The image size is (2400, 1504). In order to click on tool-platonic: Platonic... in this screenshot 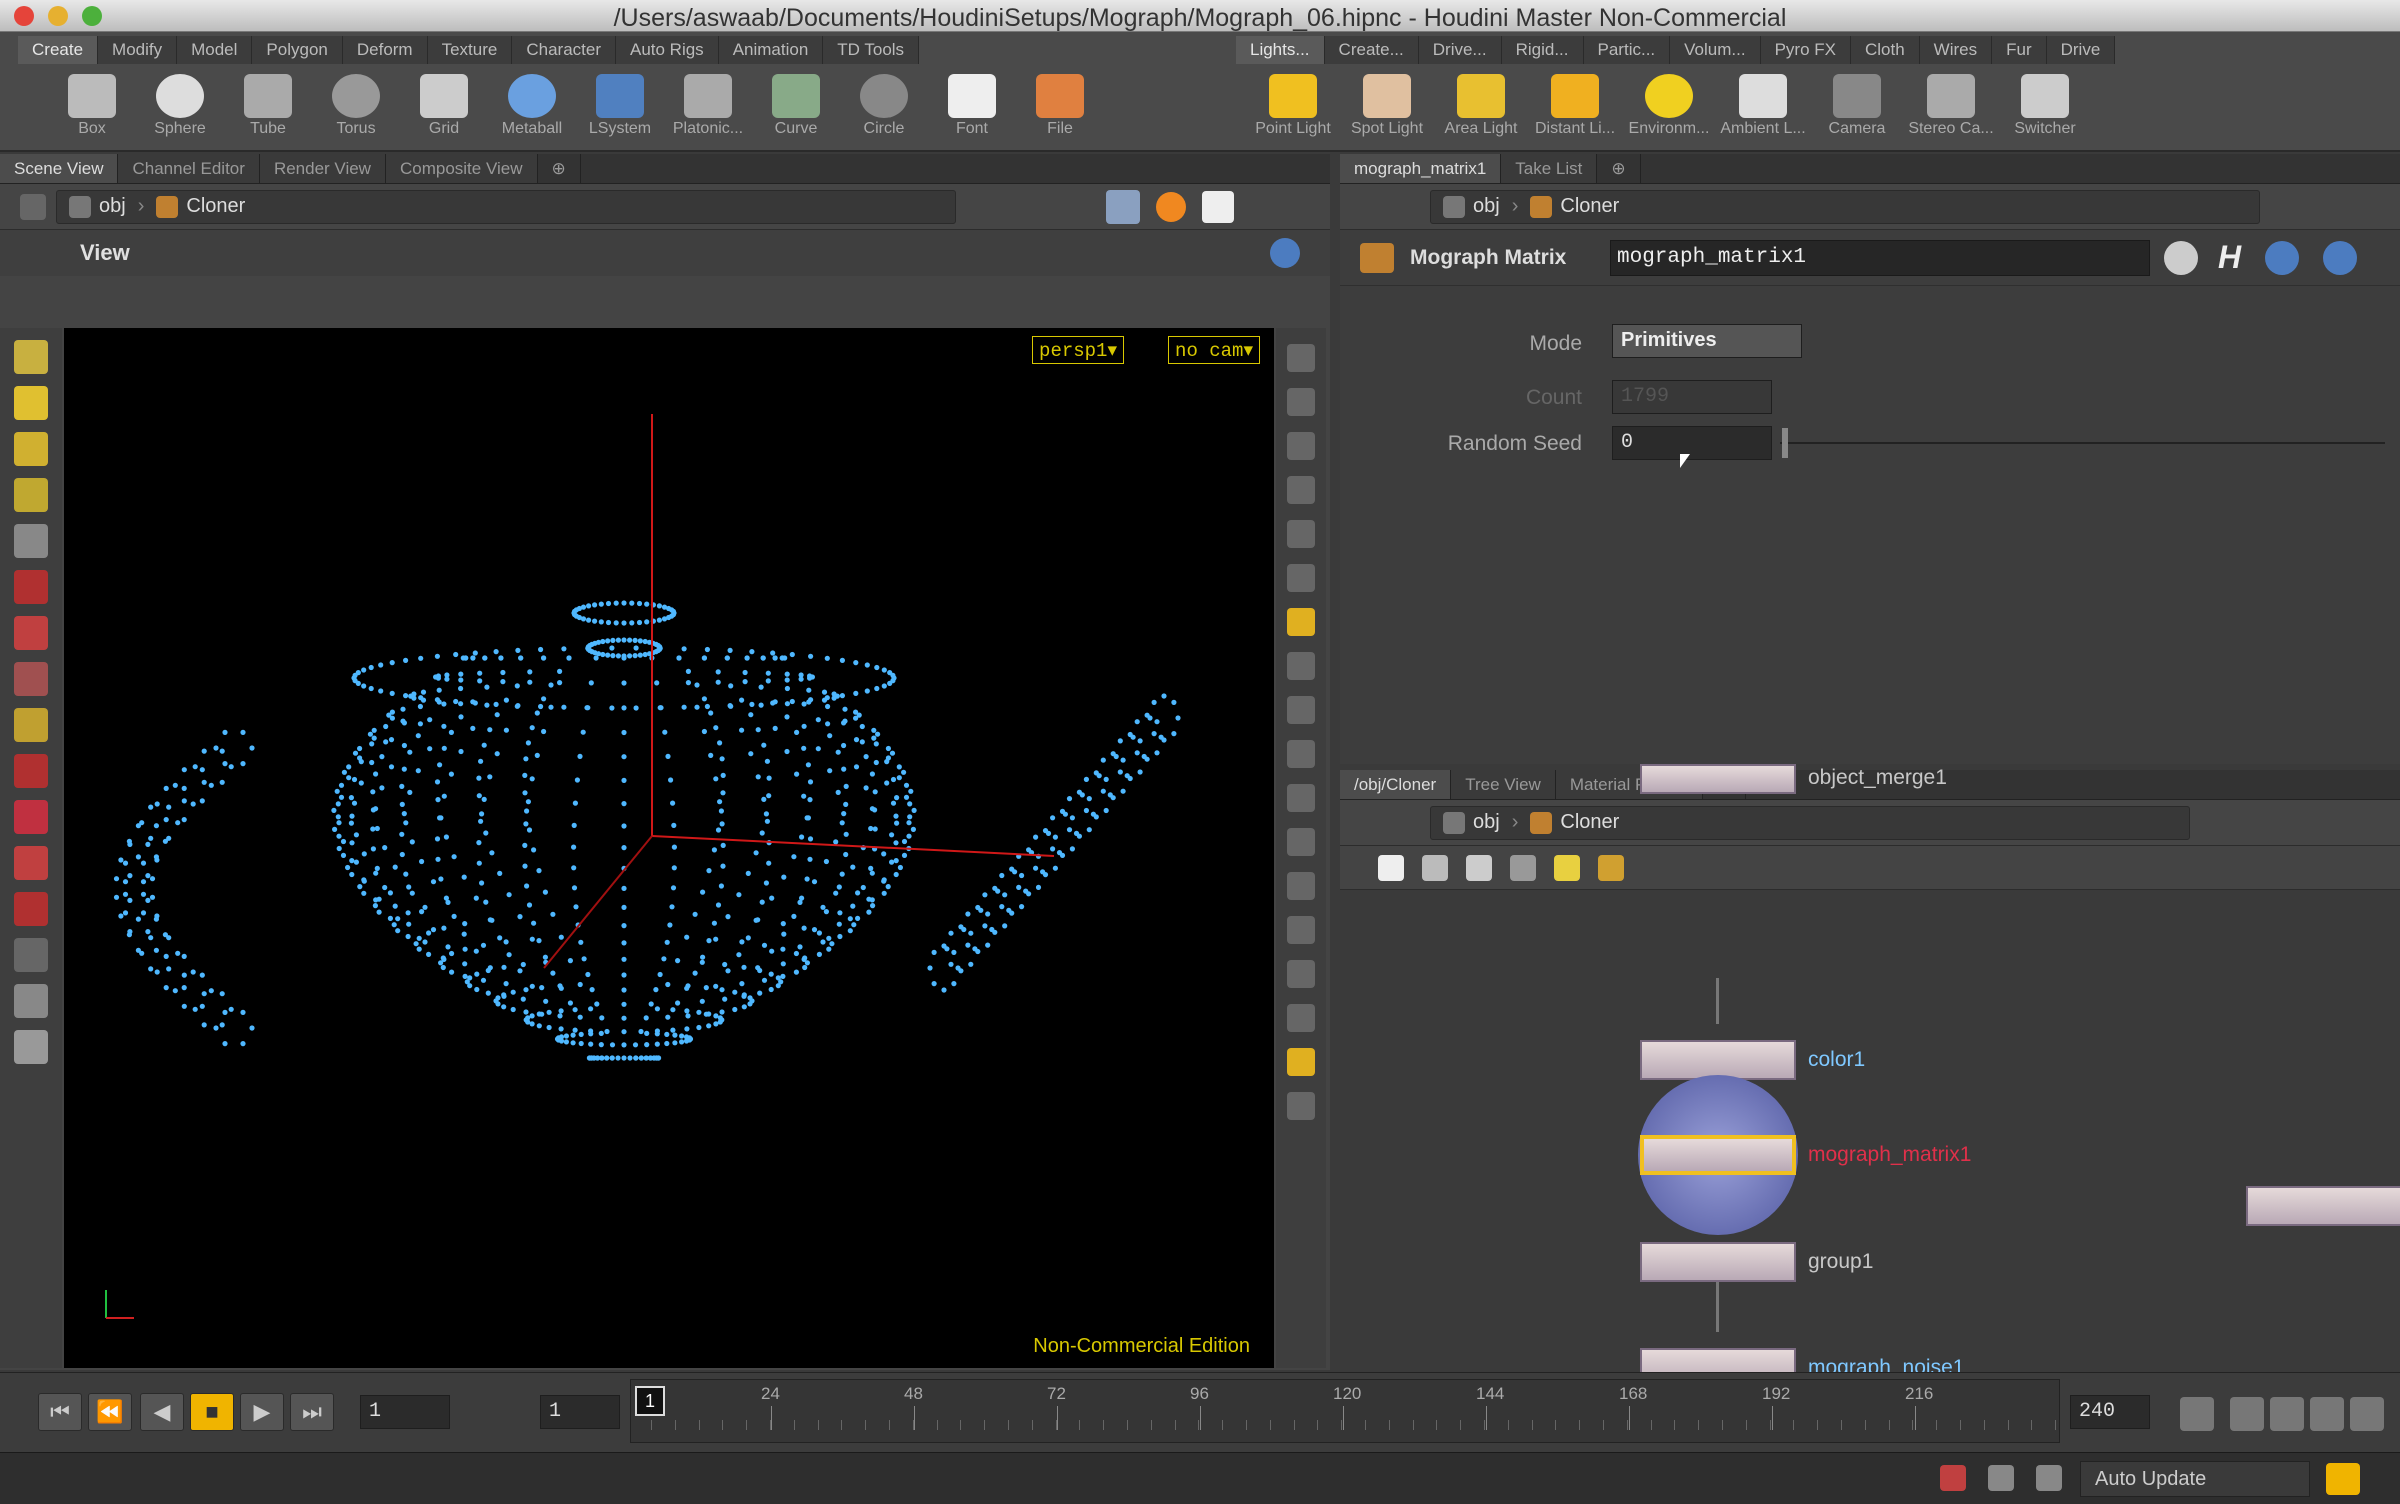, I will do `click(708, 110)`.